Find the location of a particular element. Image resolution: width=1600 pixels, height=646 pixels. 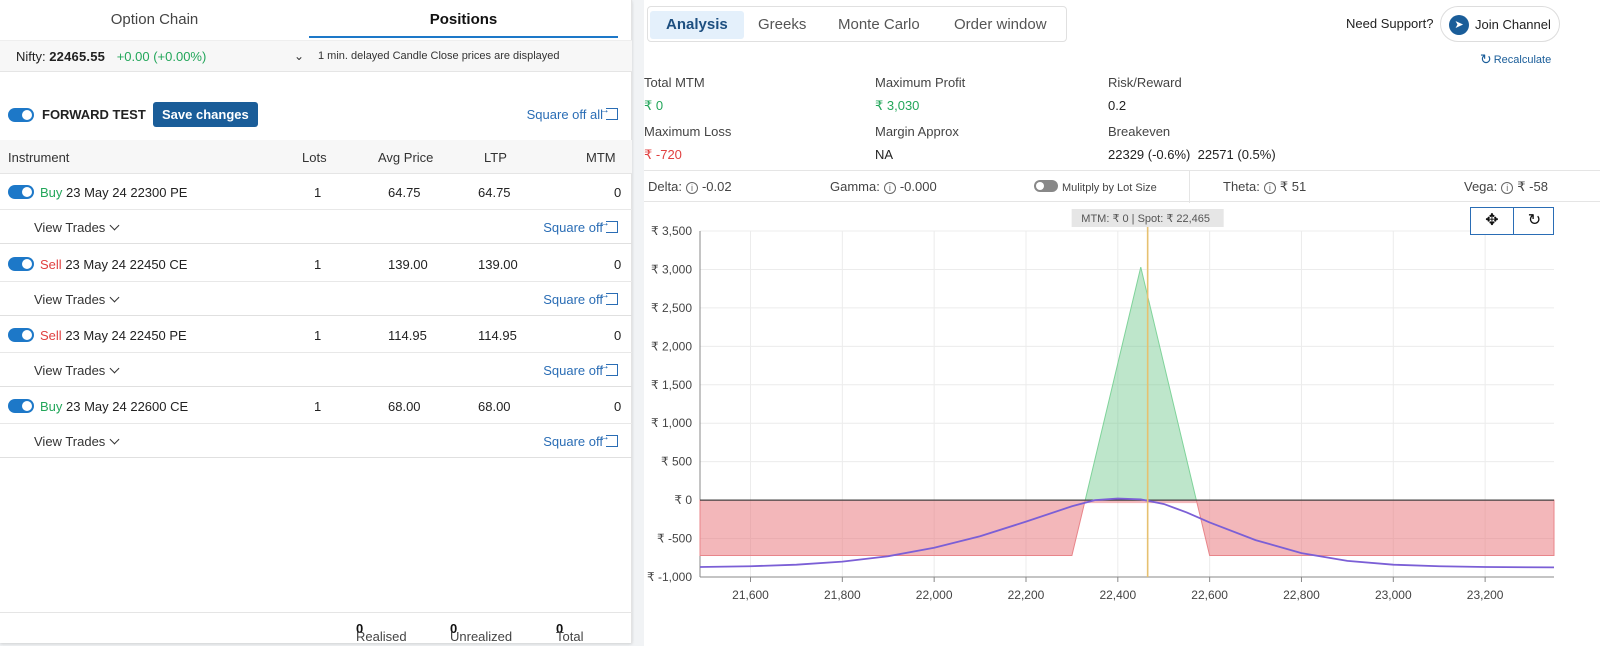

y-tick-label: ₹ 3,000 is located at coordinates (671, 269).